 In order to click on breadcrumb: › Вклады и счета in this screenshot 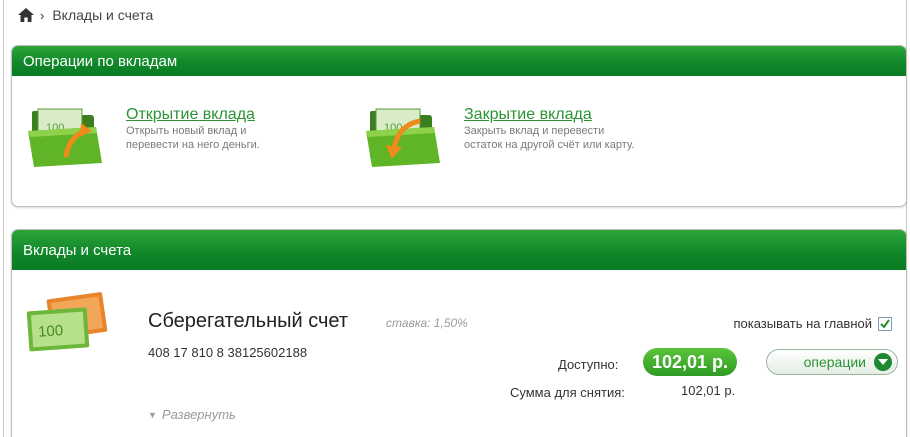, I will do `click(85, 15)`.